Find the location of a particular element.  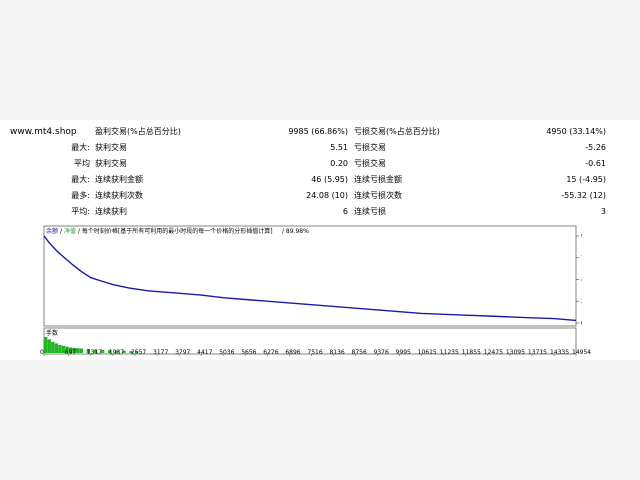

y-tick-label: 499 is located at coordinates (581, 280).